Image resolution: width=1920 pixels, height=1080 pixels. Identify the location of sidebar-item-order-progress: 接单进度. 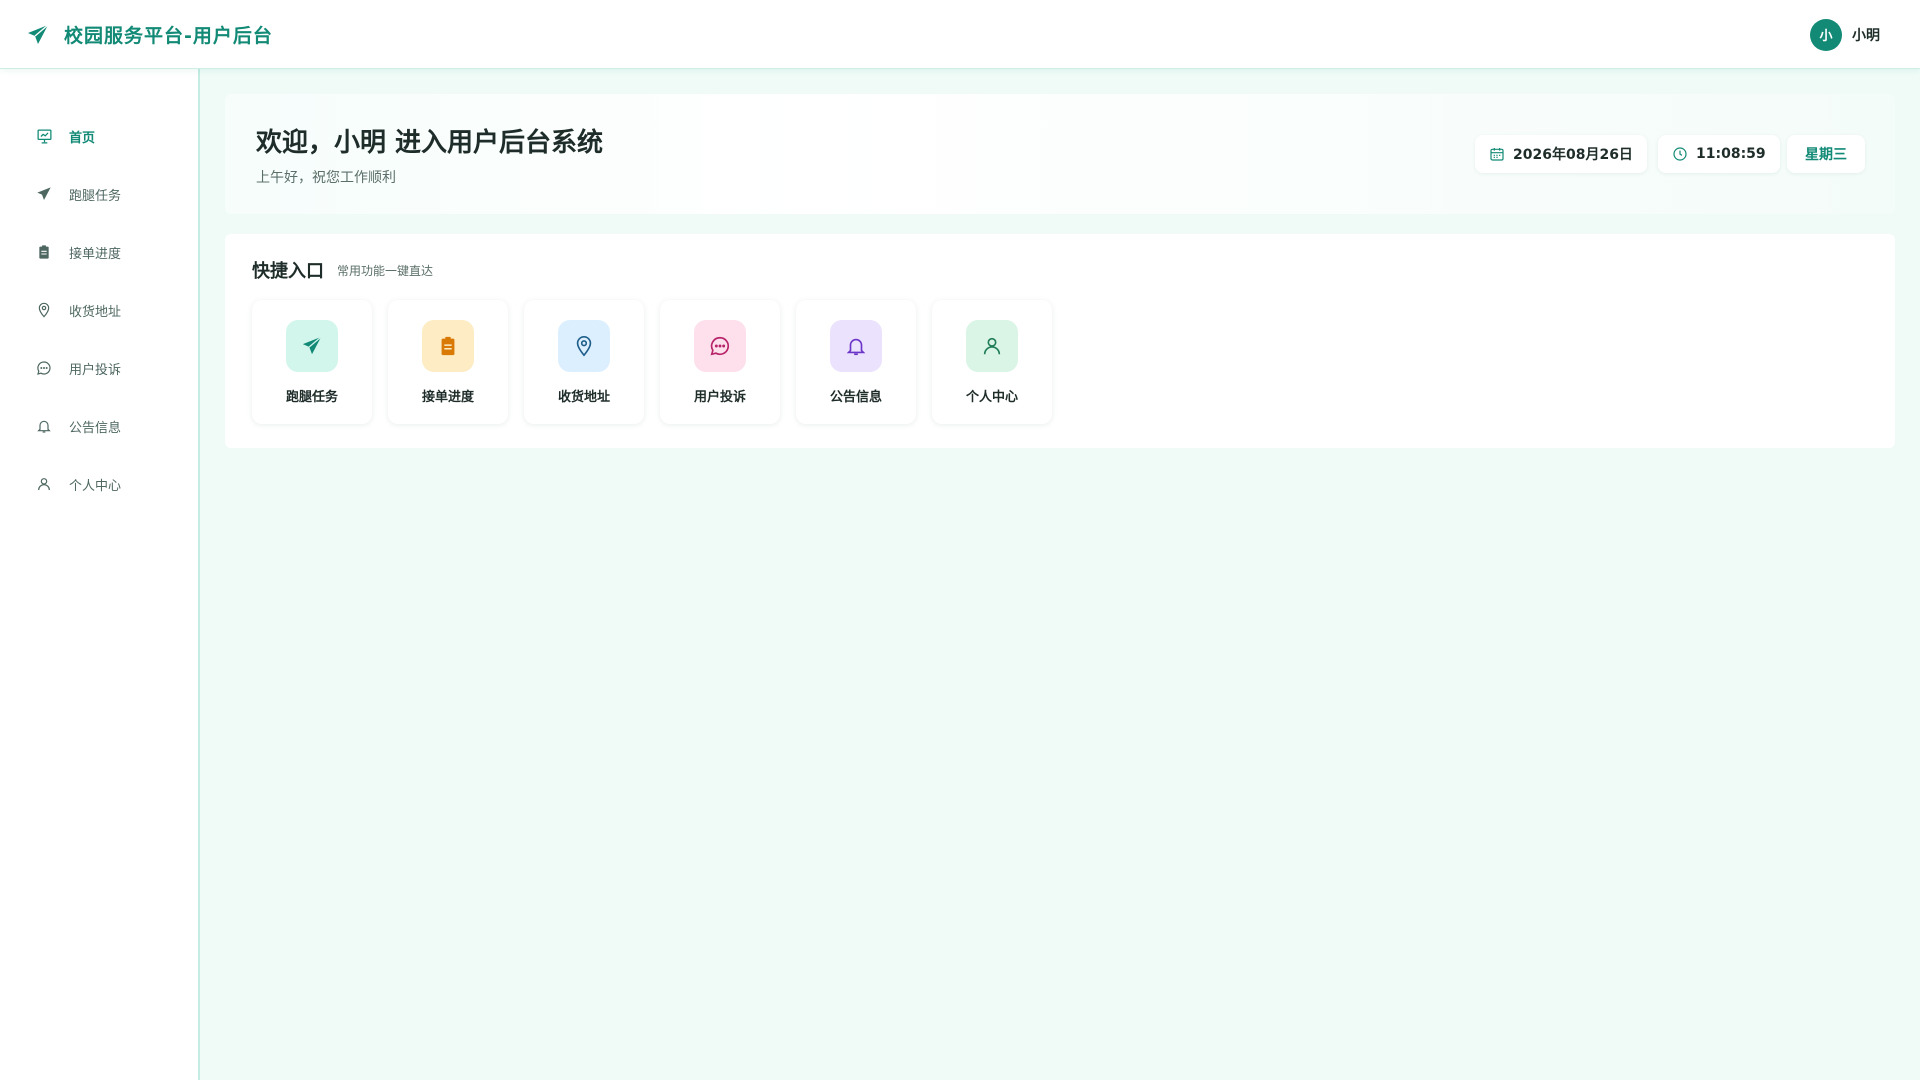
(99, 252).